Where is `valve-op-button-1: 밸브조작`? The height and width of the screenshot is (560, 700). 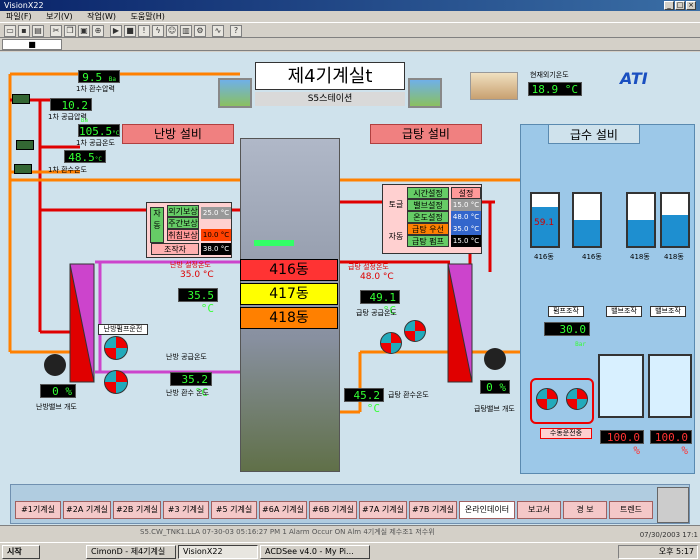 valve-op-button-1: 밸브조작 is located at coordinates (624, 311).